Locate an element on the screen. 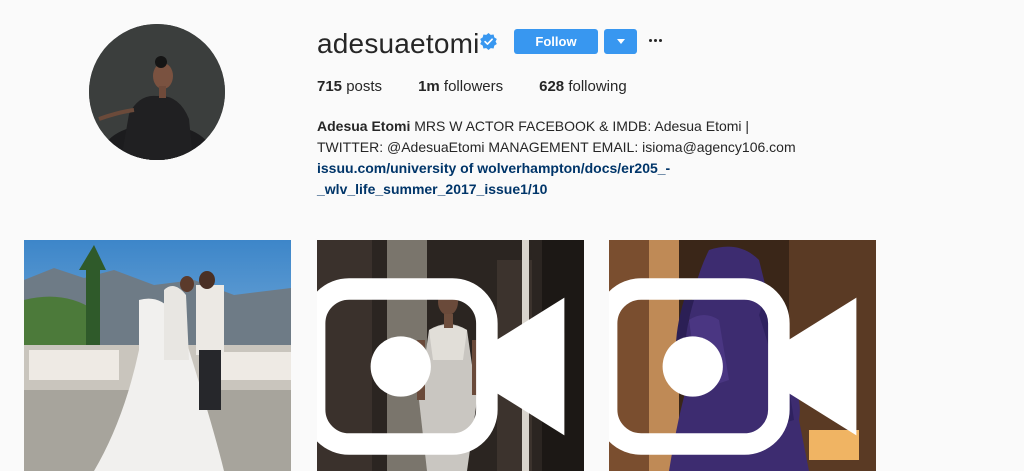 Image resolution: width=1024 pixels, height=471 pixels. avatar-image is located at coordinates (157, 92).